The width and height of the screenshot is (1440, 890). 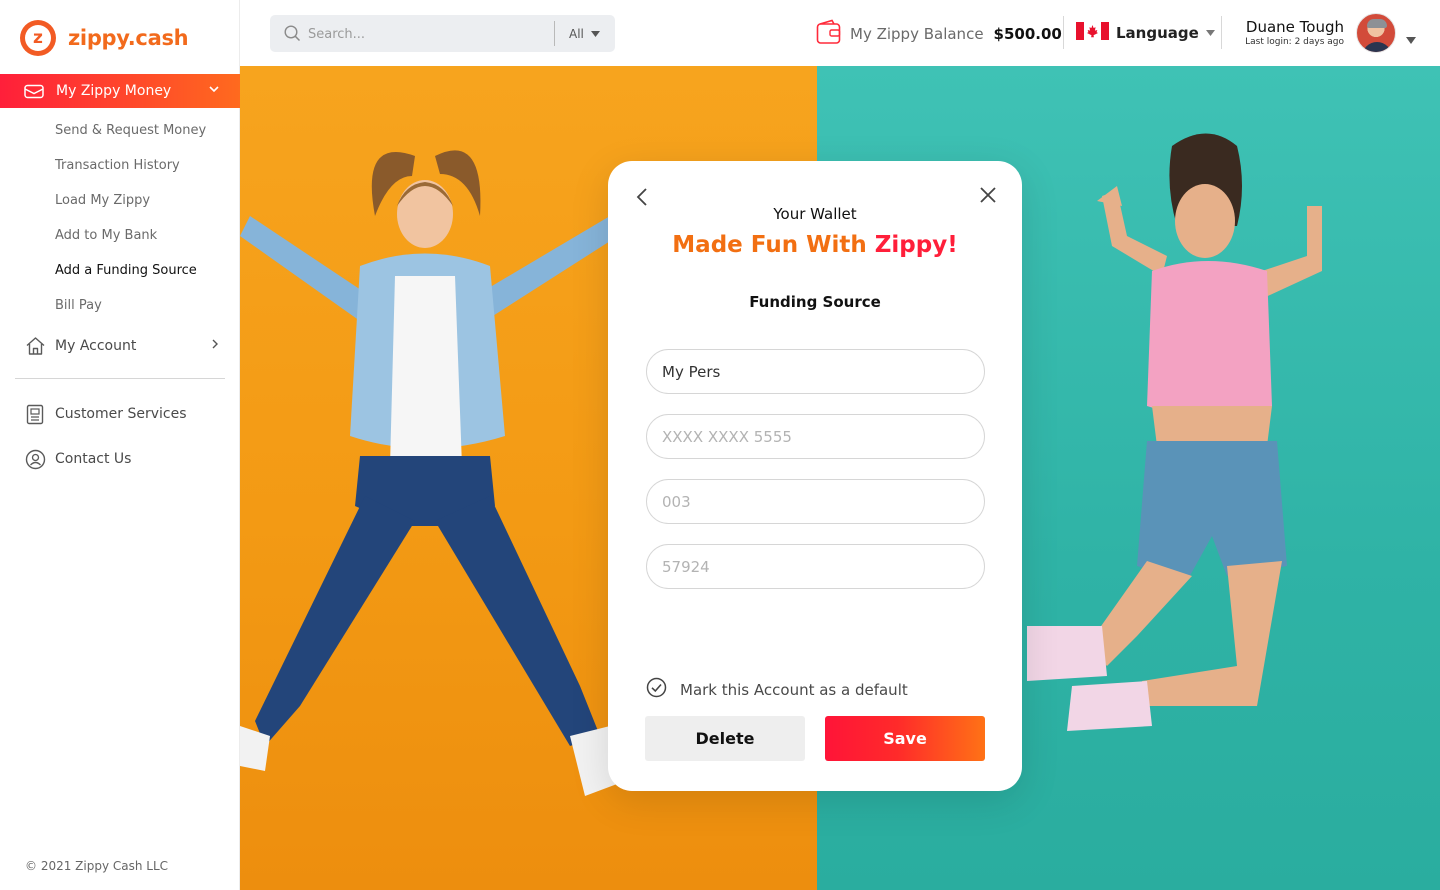 I want to click on canada-flag-icon, so click(x=1092, y=33).